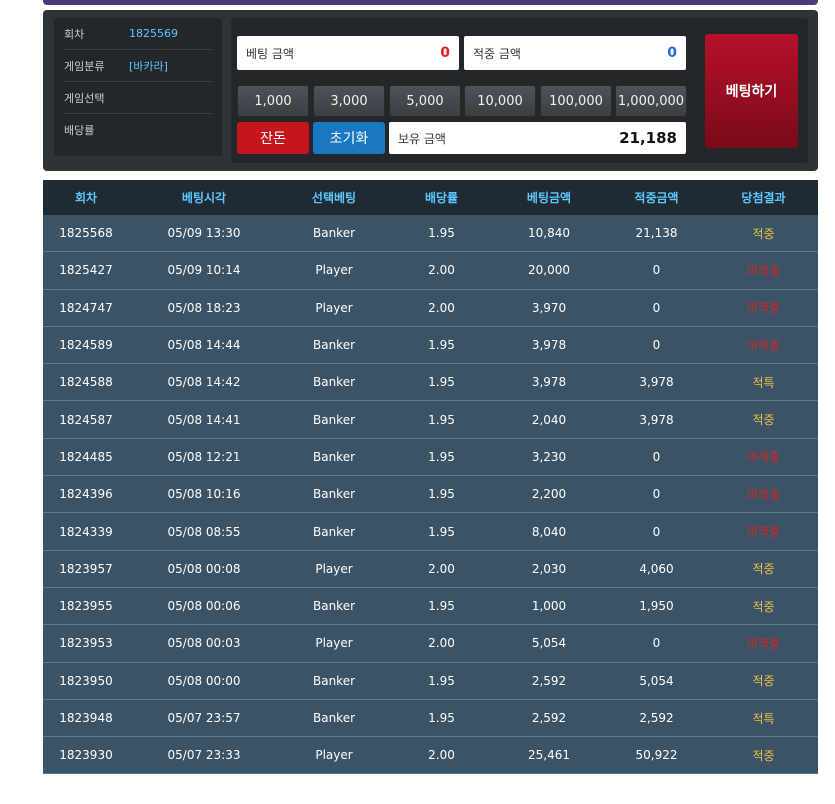 The height and width of the screenshot is (804, 835). Describe the element at coordinates (153, 33) in the screenshot. I see `round-value: 1825569` at that location.